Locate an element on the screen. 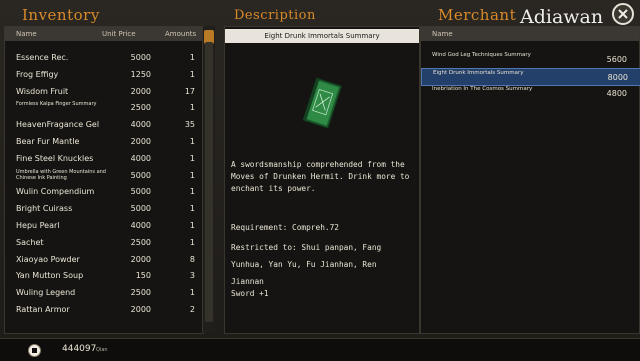 The width and height of the screenshot is (640, 361). inventory-row: Rattan Armor 2000 2 is located at coordinates (104, 309).